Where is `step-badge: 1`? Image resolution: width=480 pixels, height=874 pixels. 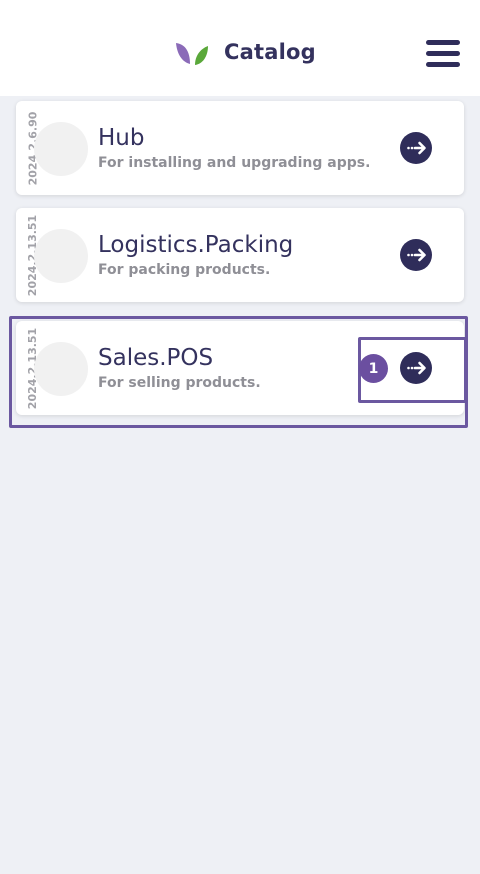
step-badge: 1 is located at coordinates (373, 368).